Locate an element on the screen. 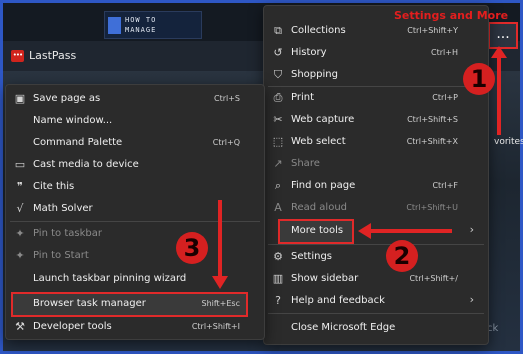  cite-icon: ❞ is located at coordinates (20, 186).